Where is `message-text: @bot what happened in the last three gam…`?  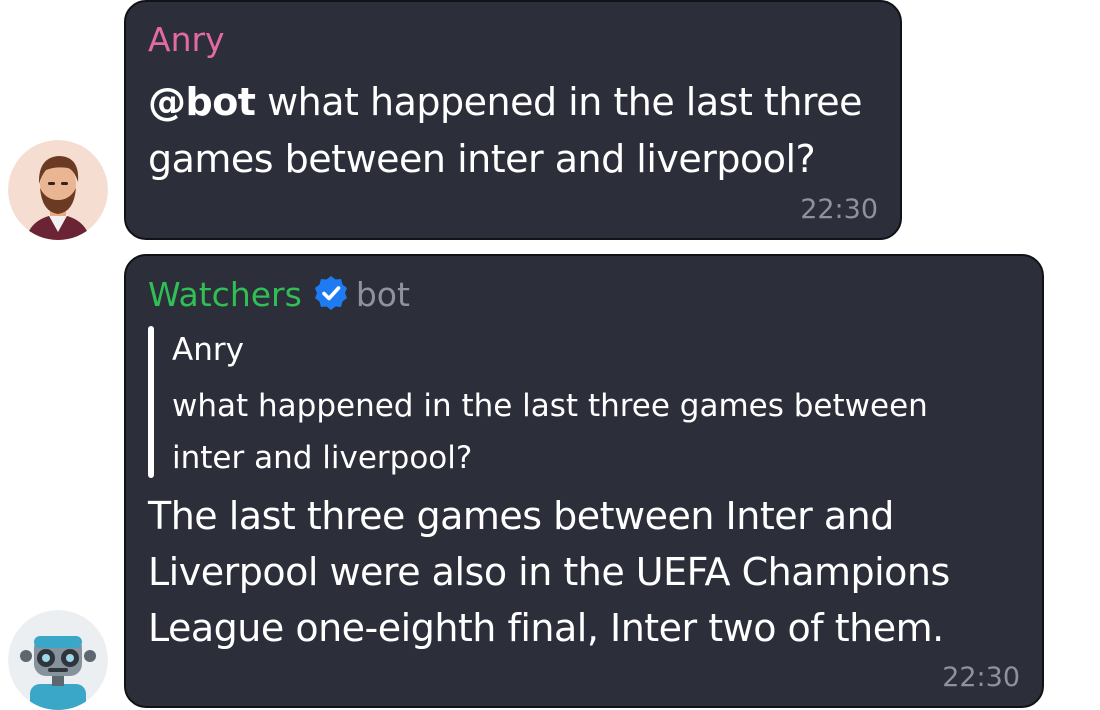
message-text: @bot what happened in the last three gam… is located at coordinates (518, 131).